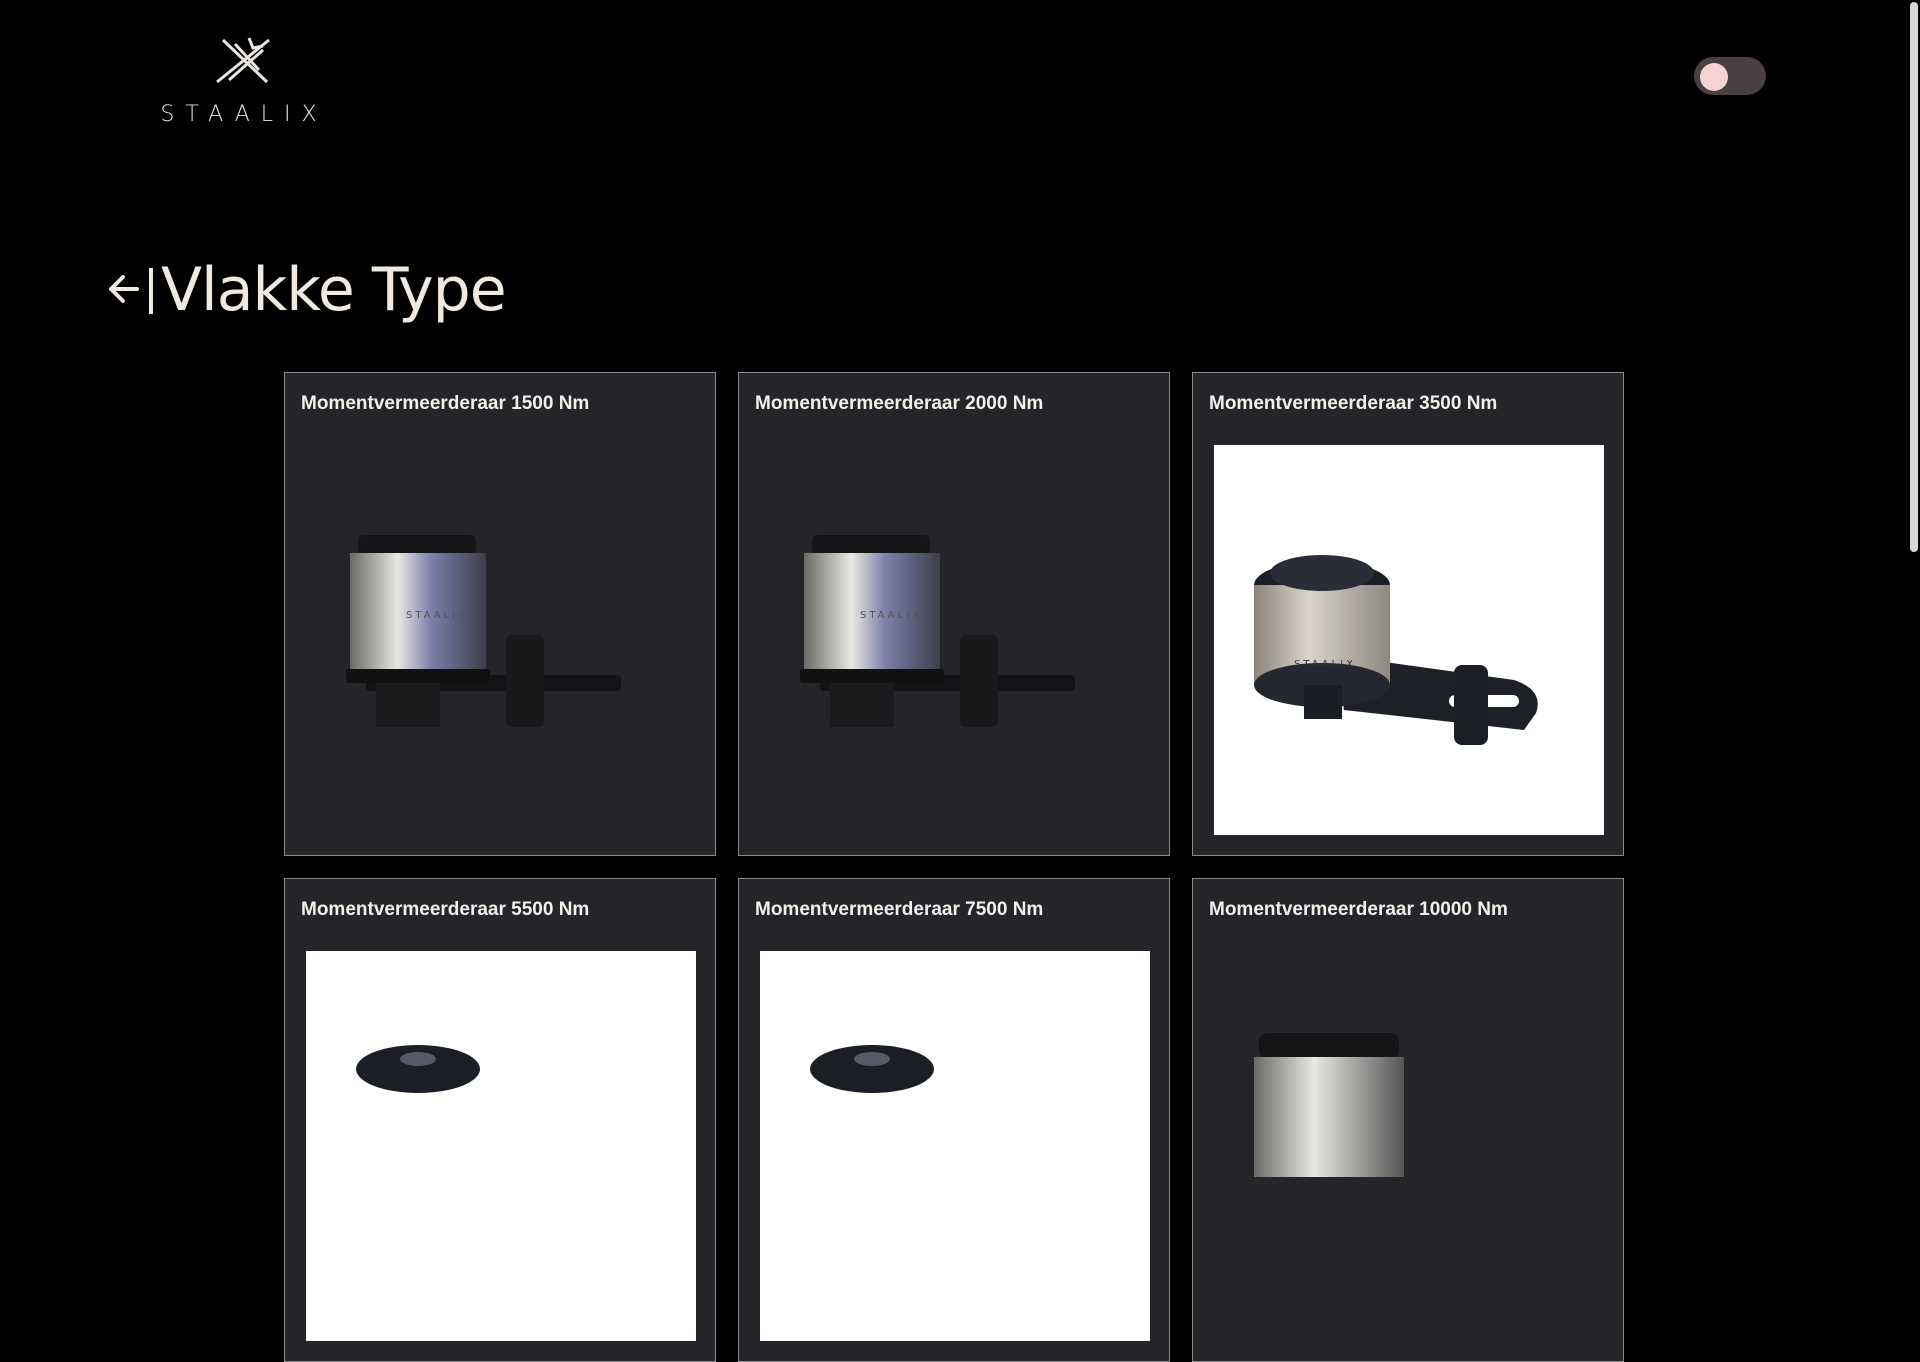 Image resolution: width=1920 pixels, height=1362 pixels. What do you see at coordinates (1353, 403) in the screenshot?
I see `product-title: Momentvermeerderaar 3500 Nm` at bounding box center [1353, 403].